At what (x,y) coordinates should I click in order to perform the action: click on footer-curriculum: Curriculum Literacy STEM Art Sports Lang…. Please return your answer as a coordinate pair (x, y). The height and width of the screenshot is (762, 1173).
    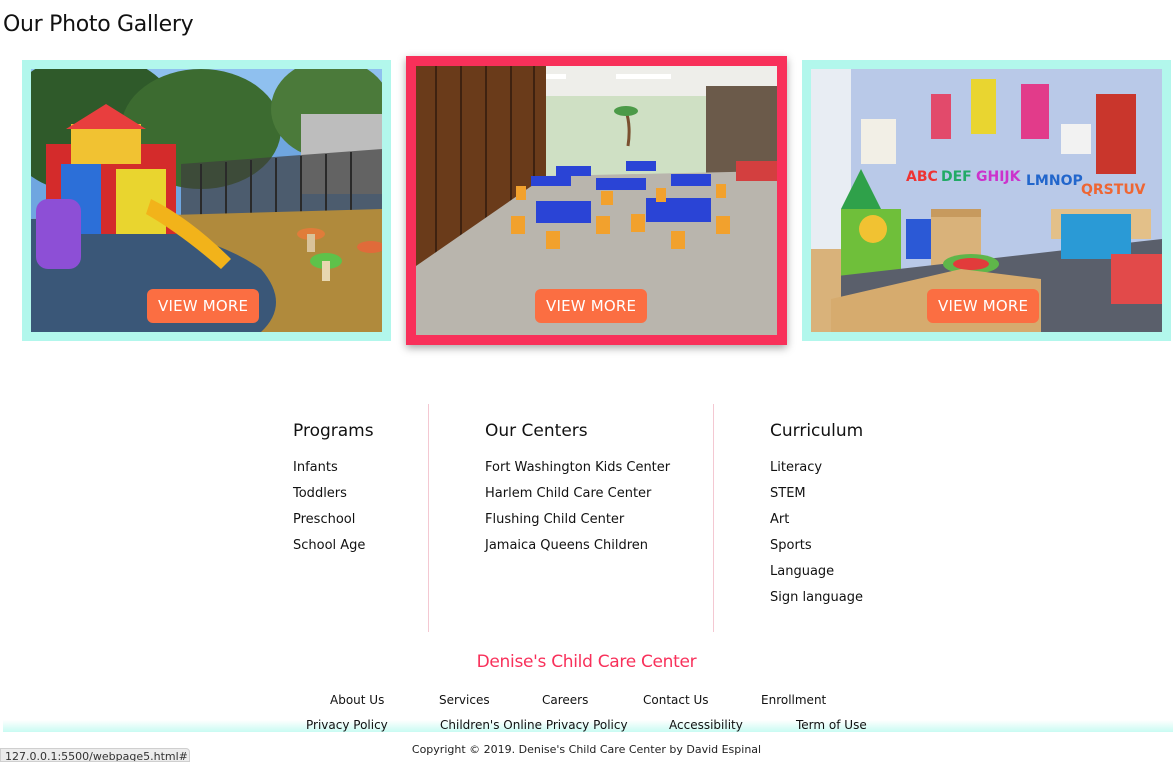
    Looking at the image, I should click on (816, 516).